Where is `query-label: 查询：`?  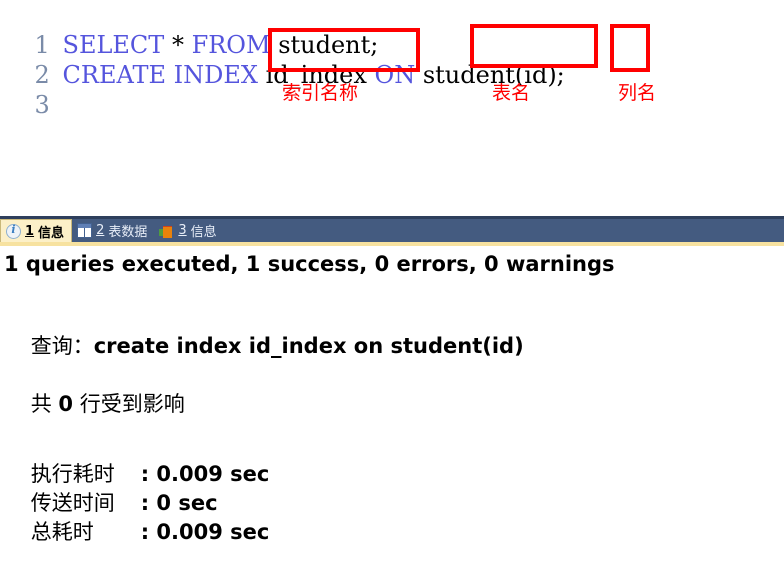 query-label: 查询： is located at coordinates (62, 346).